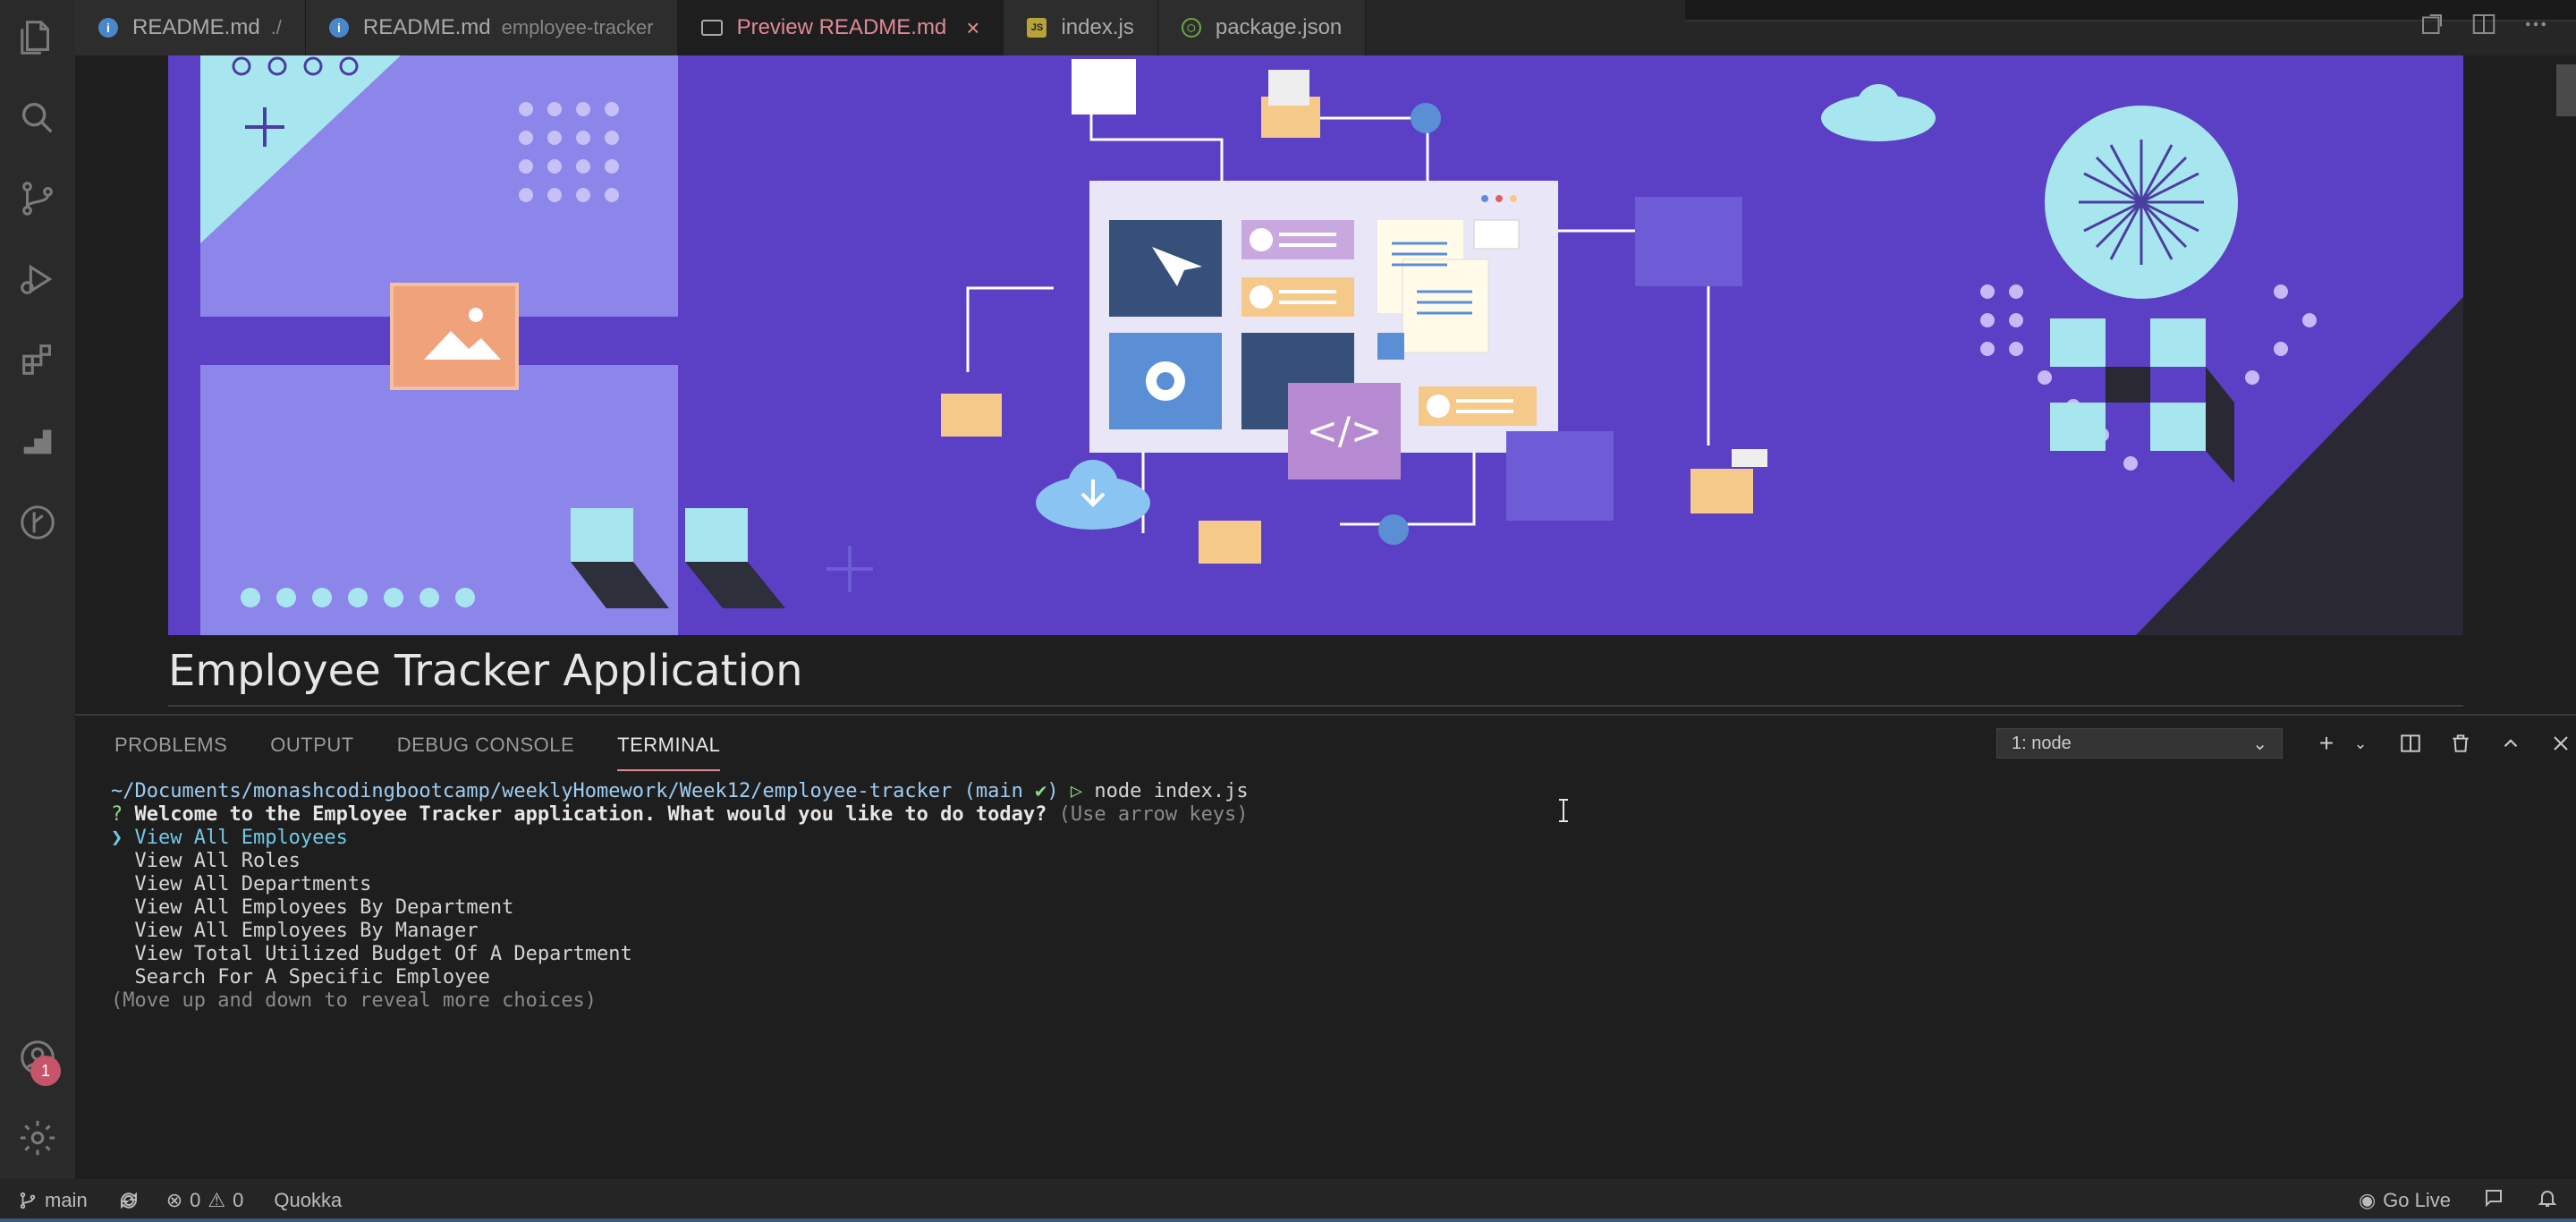 This screenshot has height=1222, width=2576. What do you see at coordinates (2460, 743) in the screenshot?
I see `trash-icon` at bounding box center [2460, 743].